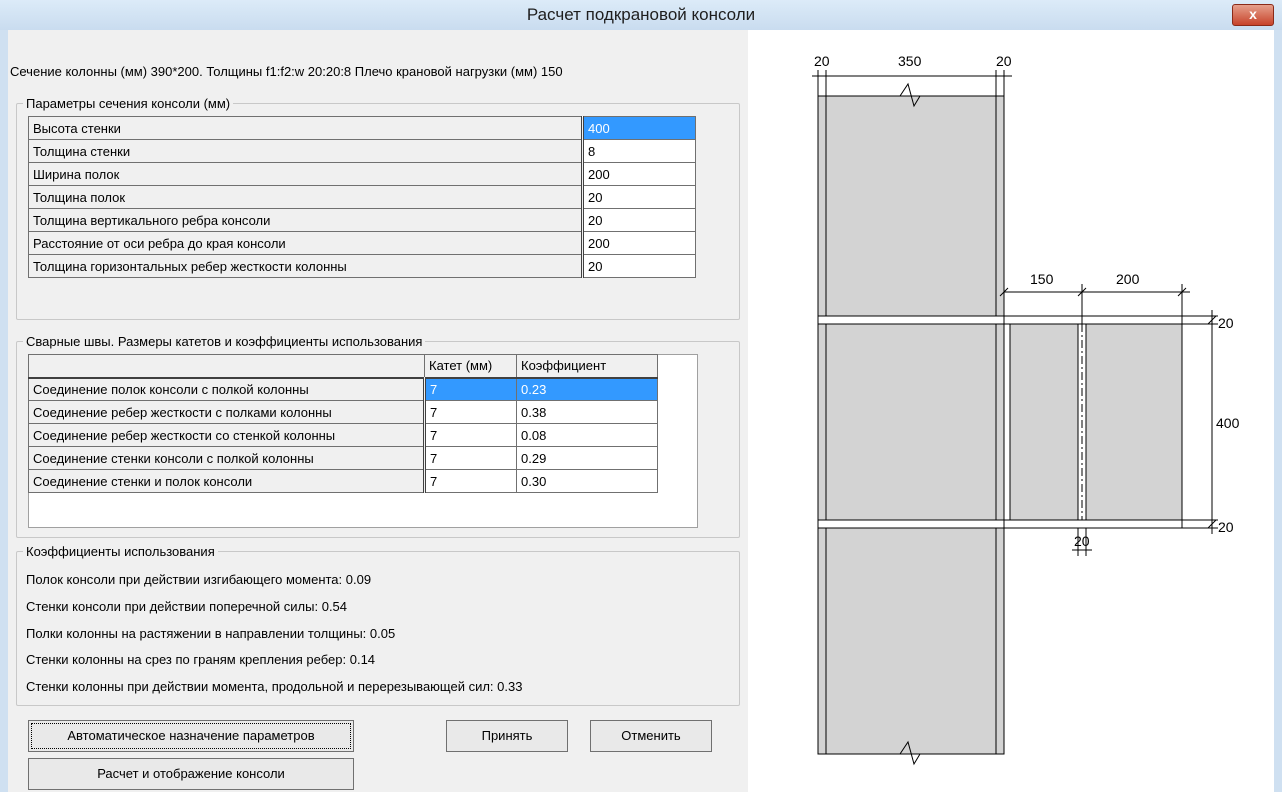 The height and width of the screenshot is (792, 1282). I want to click on param-label: Толщина вертикального ребра консоли, so click(306, 220).